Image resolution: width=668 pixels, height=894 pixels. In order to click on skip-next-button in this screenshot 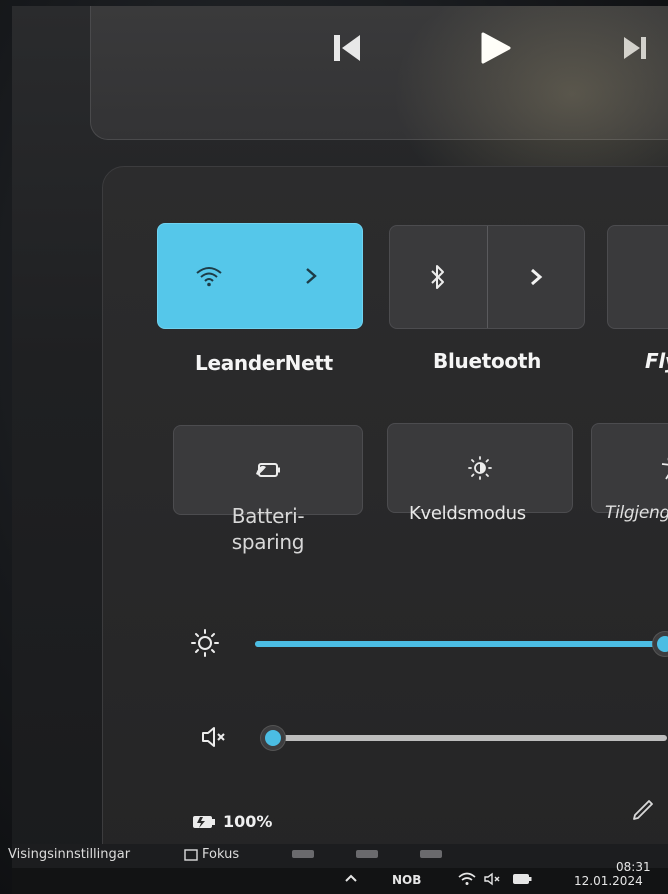, I will do `click(635, 48)`.